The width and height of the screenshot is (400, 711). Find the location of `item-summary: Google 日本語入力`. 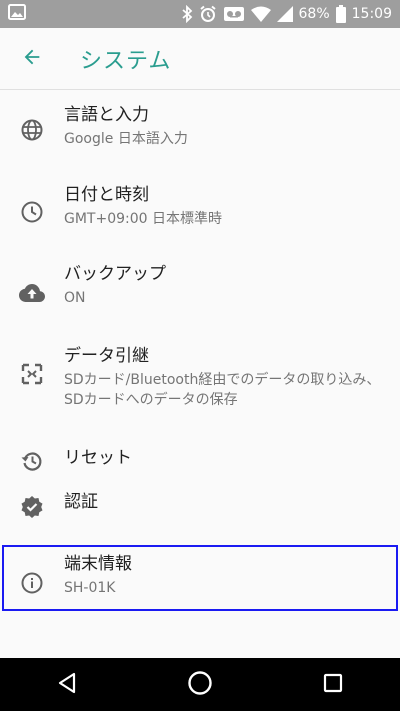

item-summary: Google 日本語入力 is located at coordinates (126, 139).